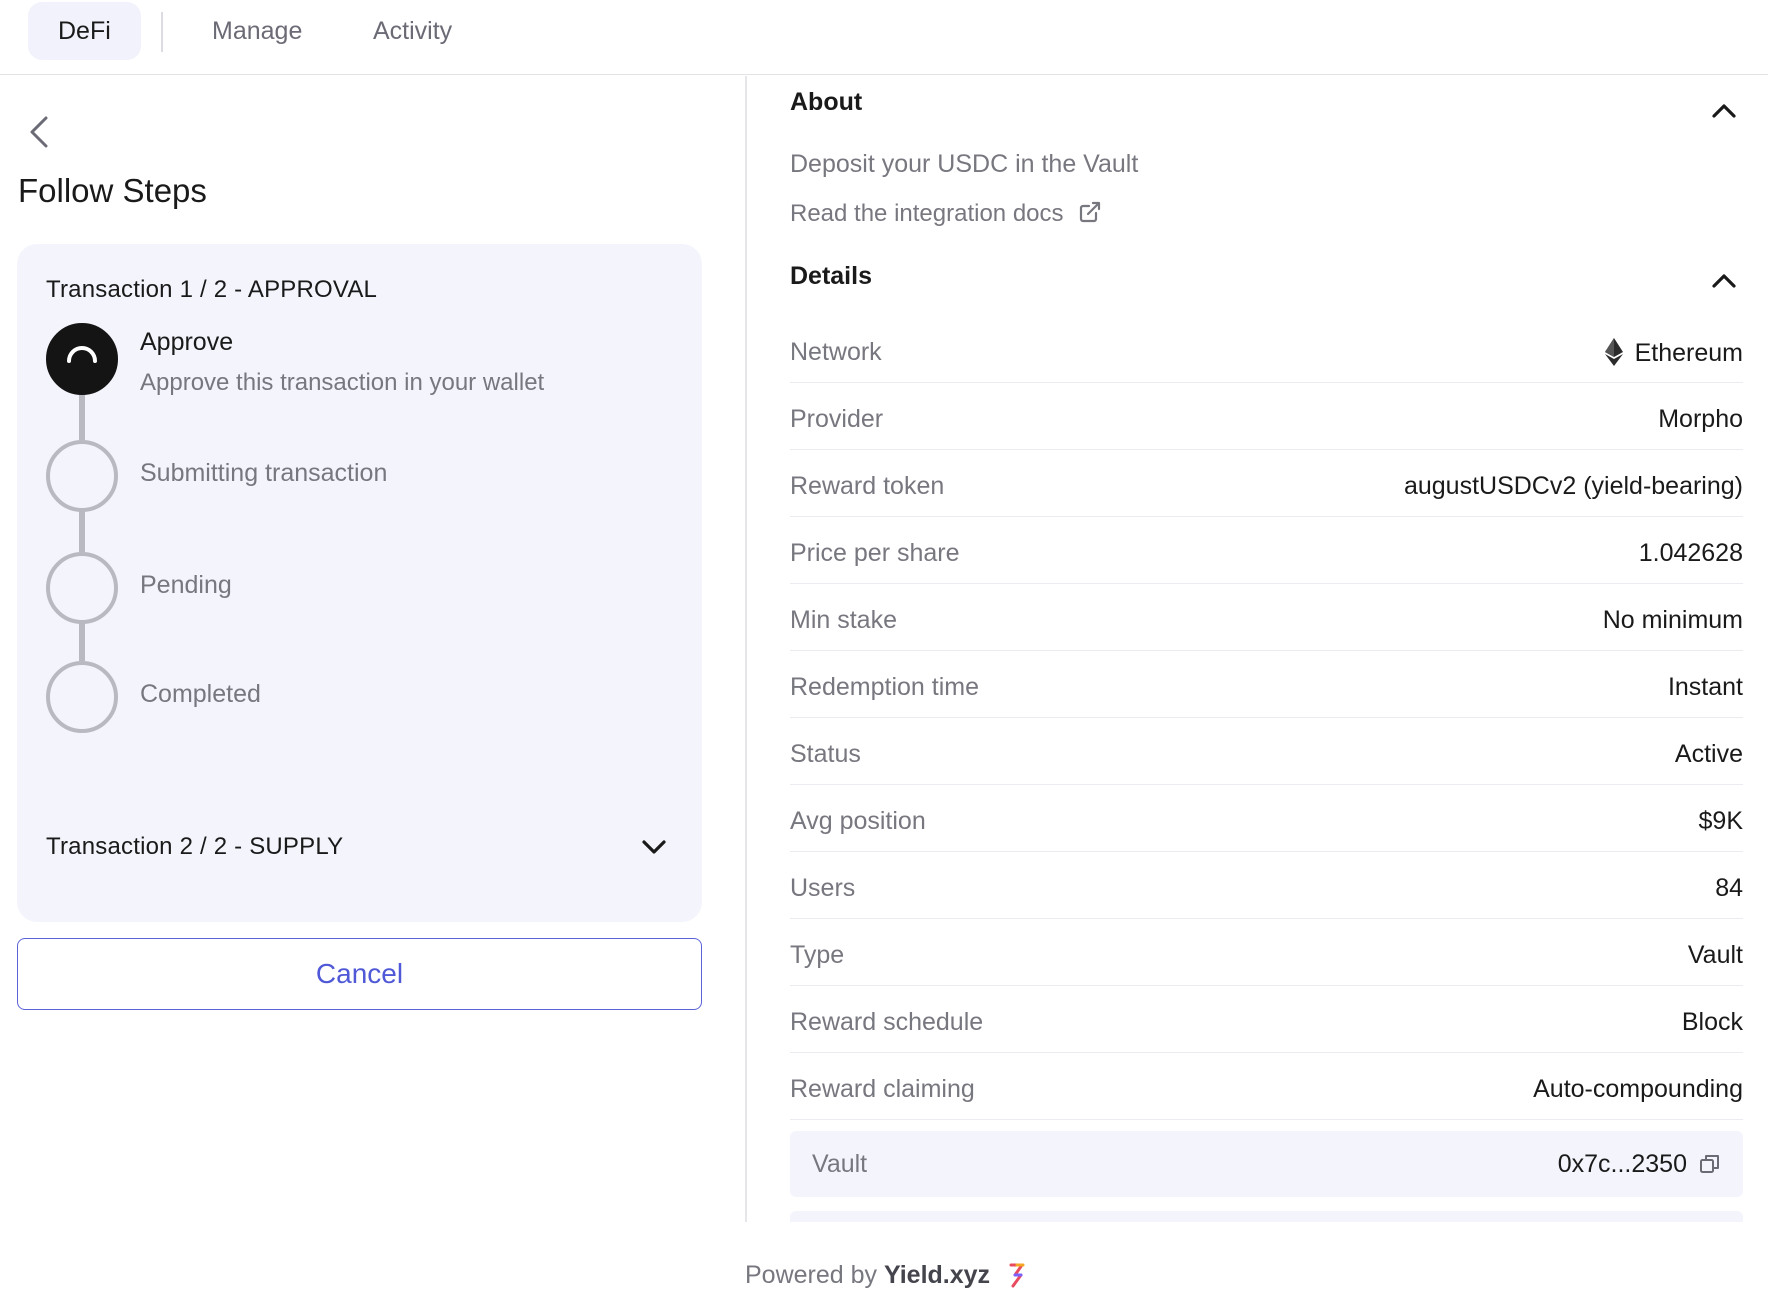 The width and height of the screenshot is (1768, 1306). I want to click on detail-row-price-per-share: Price per share 1.042628, so click(1266, 550).